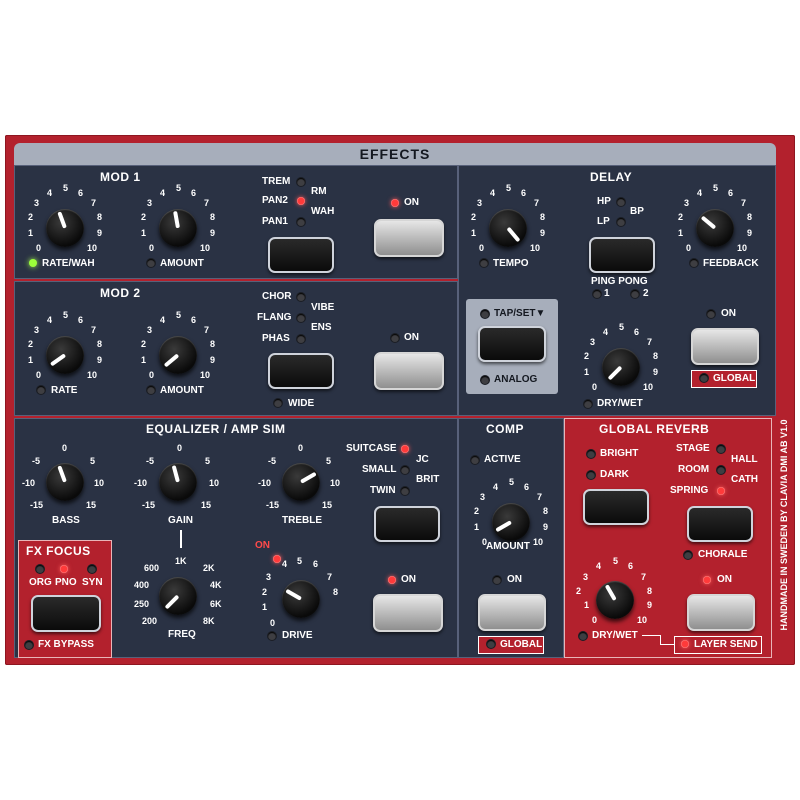  I want to click on eq-freq-scale-4k: 4K, so click(216, 585).